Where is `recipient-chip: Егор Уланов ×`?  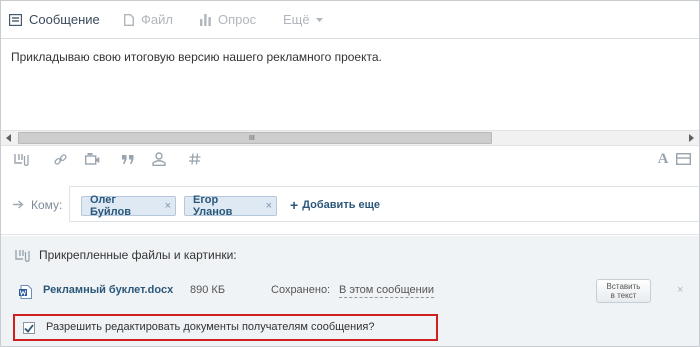
recipient-chip: Егор Уланов × is located at coordinates (230, 206).